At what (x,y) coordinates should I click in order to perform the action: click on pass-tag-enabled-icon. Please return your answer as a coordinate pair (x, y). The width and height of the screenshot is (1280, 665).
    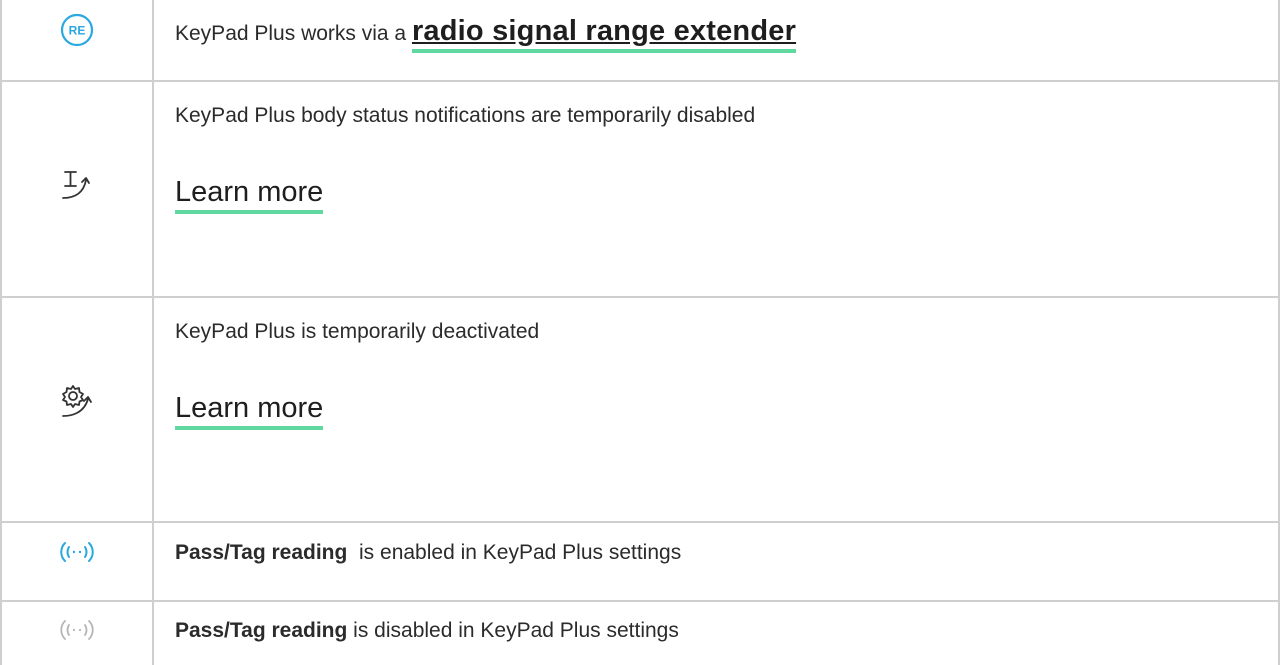
    Looking at the image, I should click on (77, 551).